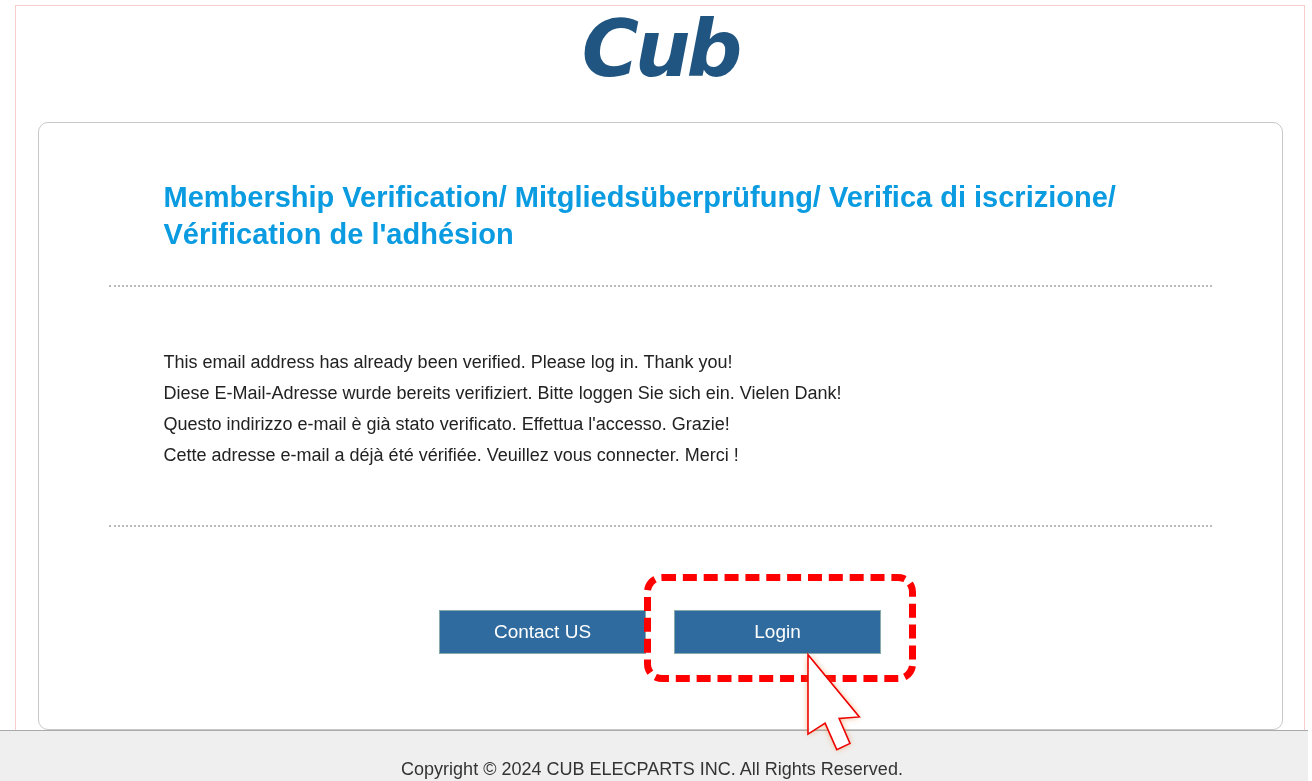 The image size is (1312, 781). I want to click on message-text: Questo indirizzo e-mail è già stato verificato. Effettua l'accesso. Grazie!, so click(447, 424).